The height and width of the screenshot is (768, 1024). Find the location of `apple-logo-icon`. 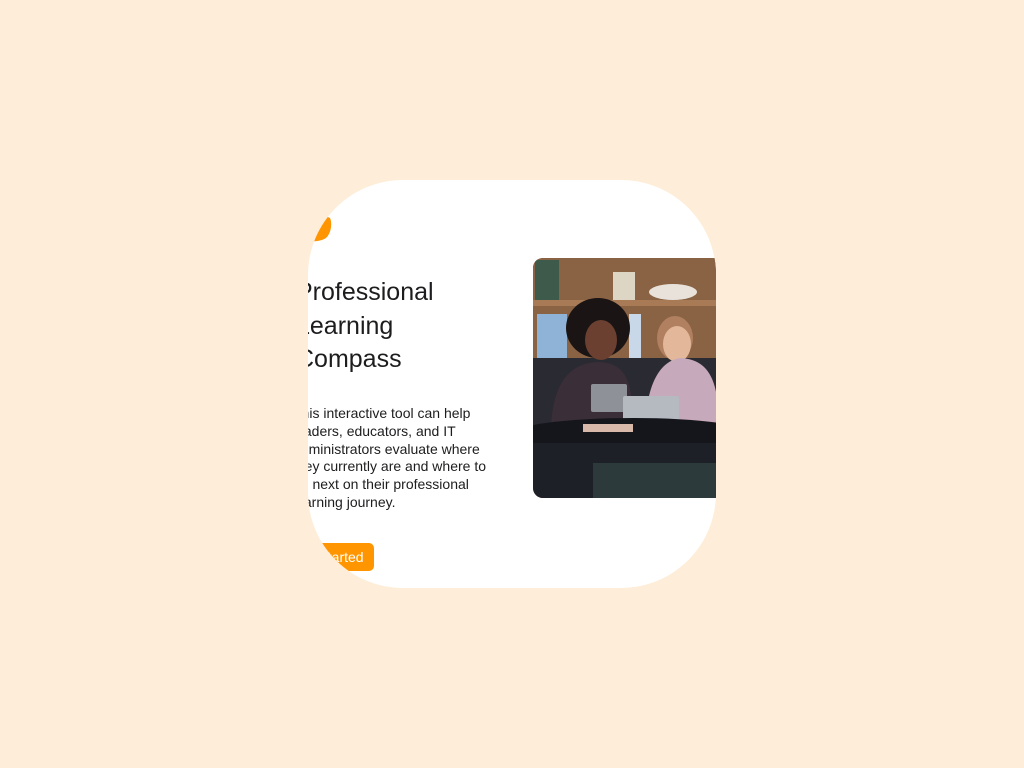

apple-logo-icon is located at coordinates (320, 223).